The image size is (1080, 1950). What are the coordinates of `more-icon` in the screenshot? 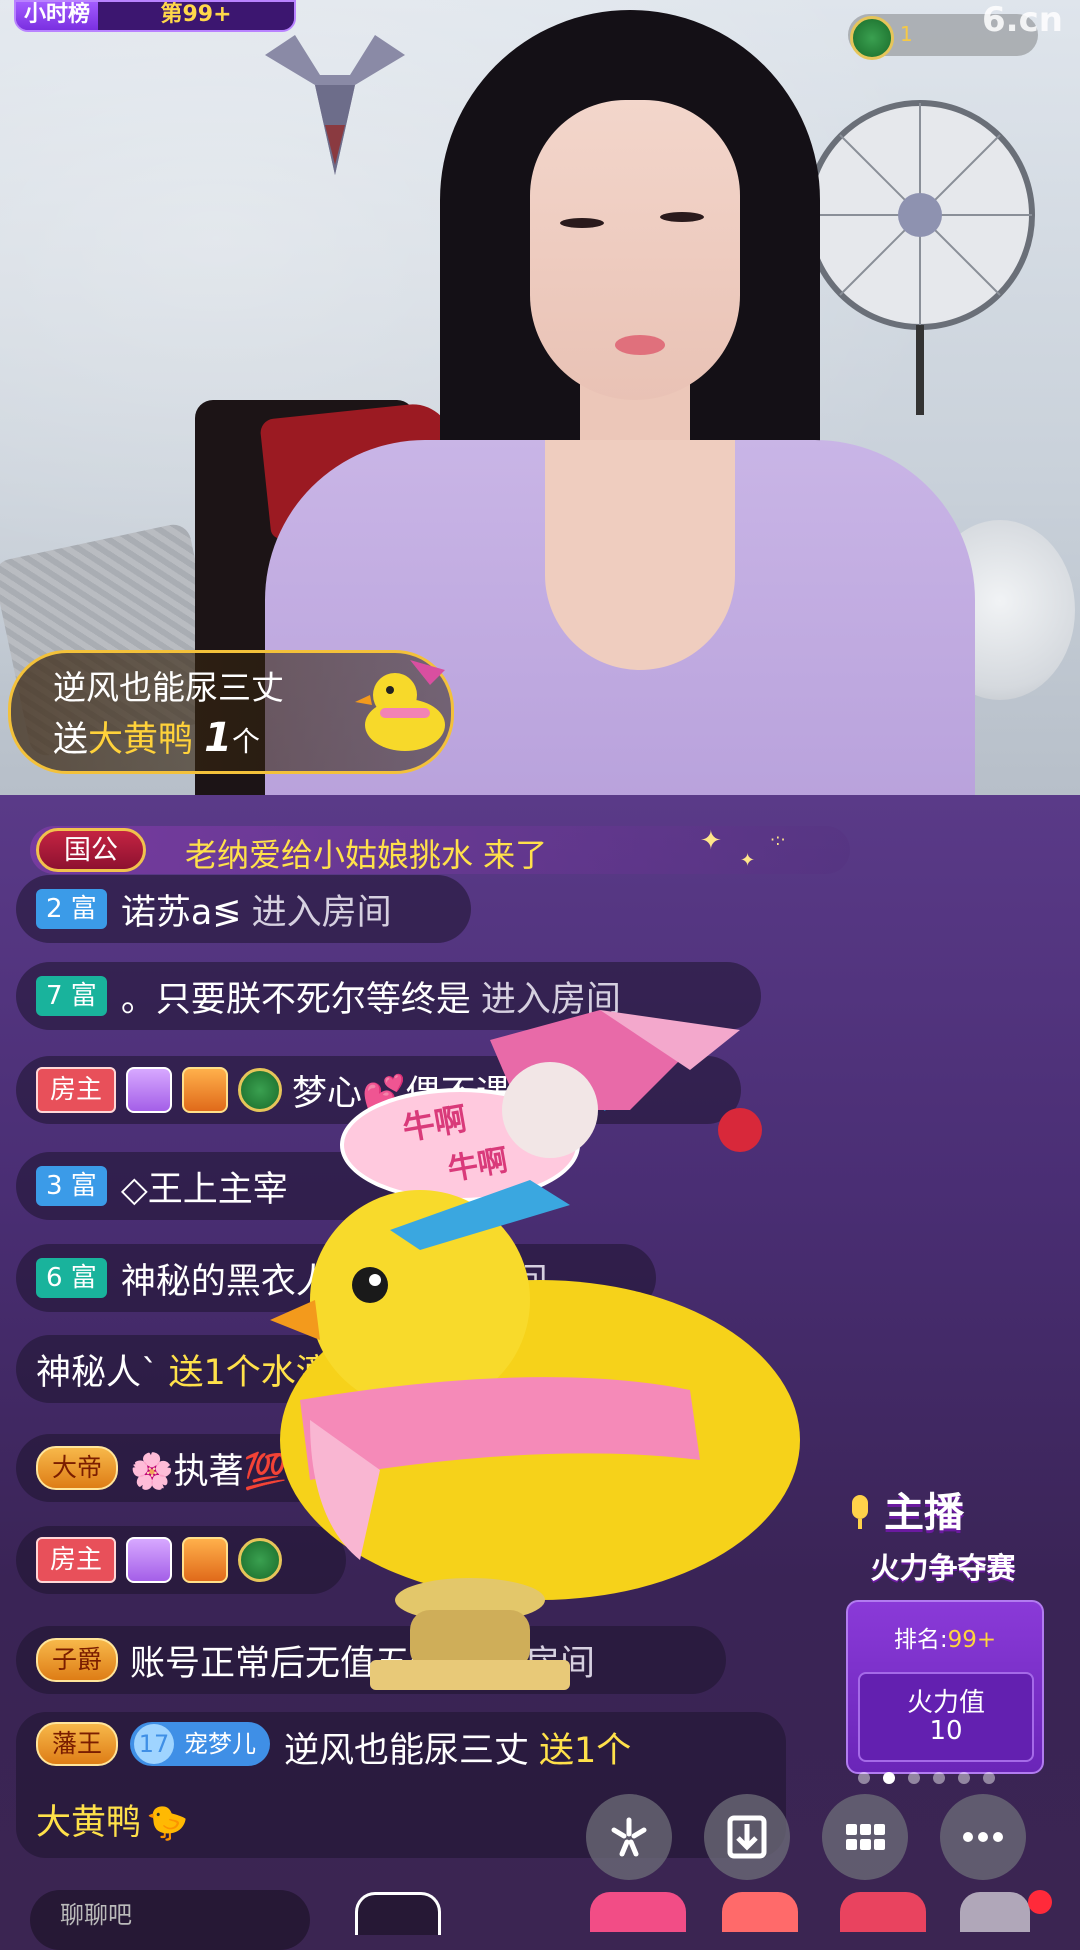 It's located at (983, 1837).